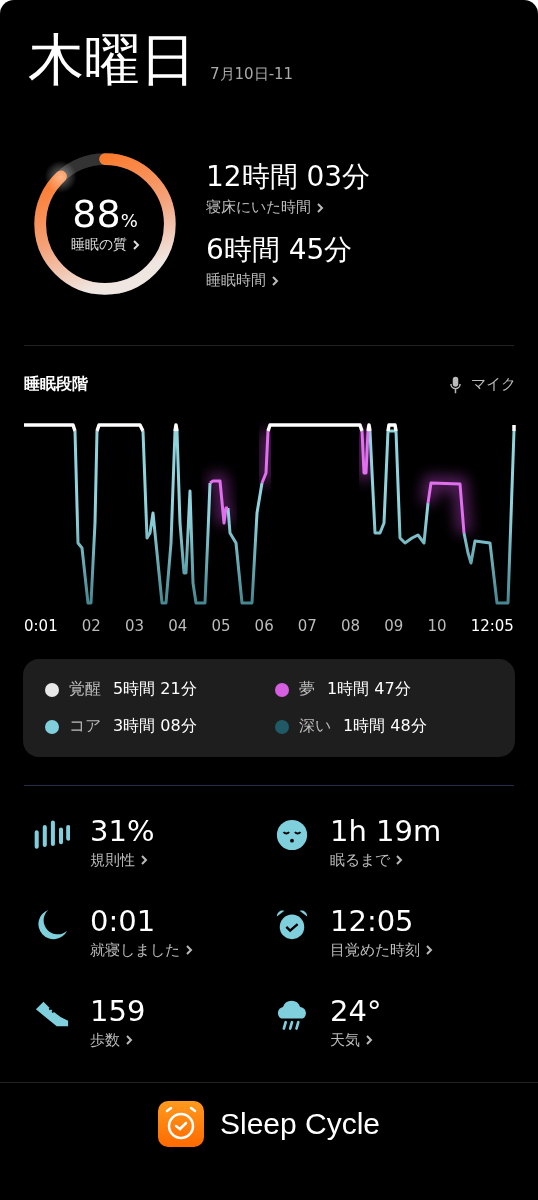 The width and height of the screenshot is (538, 1200). Describe the element at coordinates (385, 726) in the screenshot. I see `legend-duration: 1時間 48分` at that location.